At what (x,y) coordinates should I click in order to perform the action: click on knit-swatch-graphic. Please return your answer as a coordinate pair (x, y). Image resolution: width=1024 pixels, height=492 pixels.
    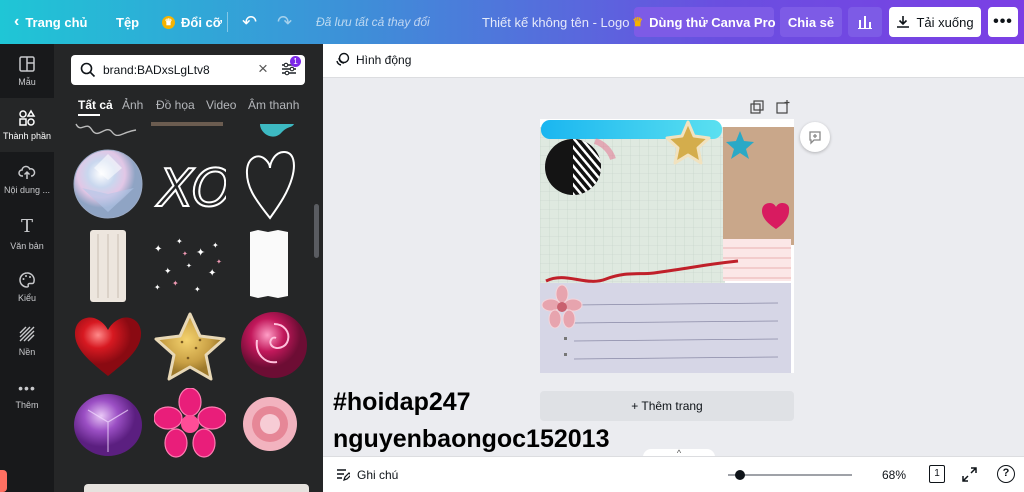
    Looking at the image, I should click on (108, 266).